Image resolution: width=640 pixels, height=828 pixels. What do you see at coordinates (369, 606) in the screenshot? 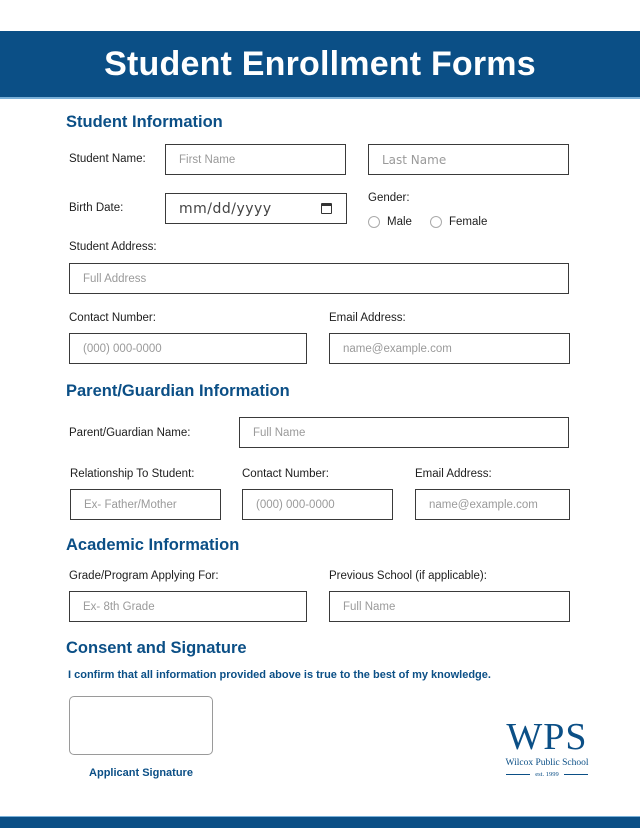
I see `prev-school-placeholder: Full Name` at bounding box center [369, 606].